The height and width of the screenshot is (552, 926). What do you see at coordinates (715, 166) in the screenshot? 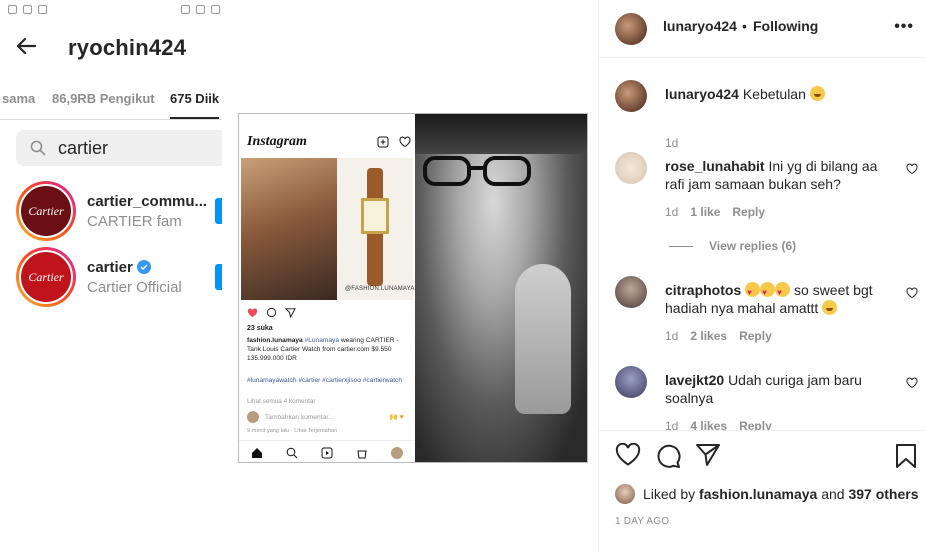
I see `comment-user: rose_lunahabit` at bounding box center [715, 166].